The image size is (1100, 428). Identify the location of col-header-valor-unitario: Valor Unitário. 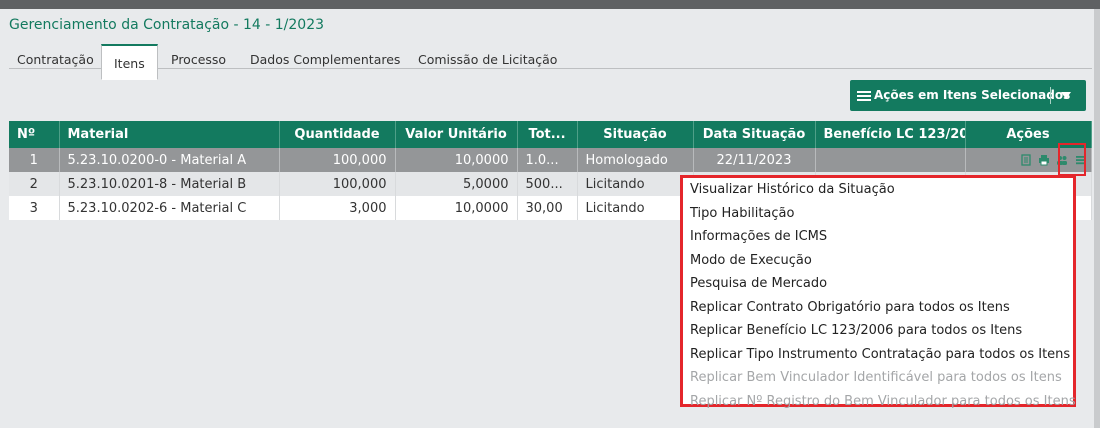
(456, 134).